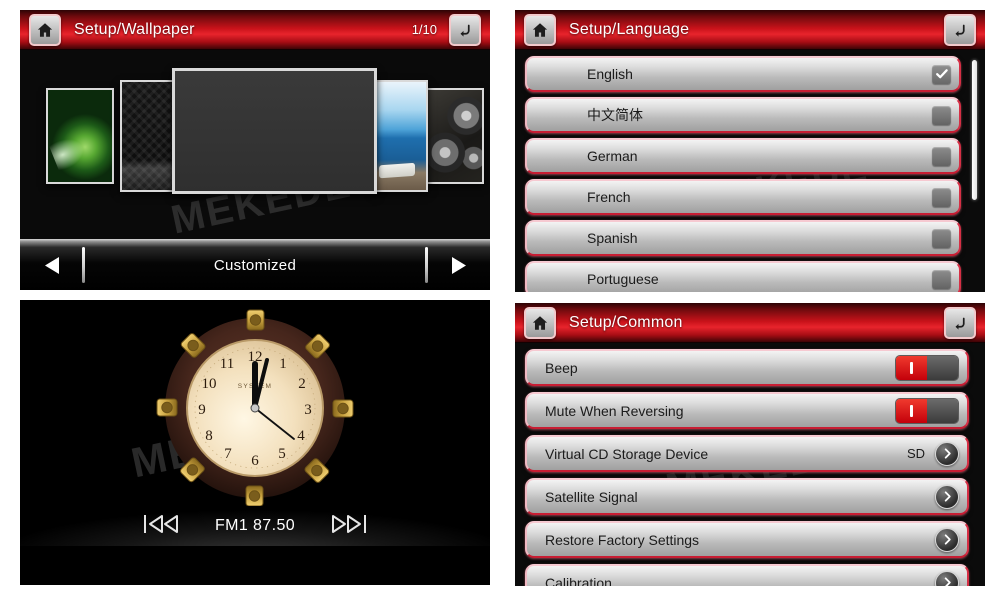 The width and height of the screenshot is (1000, 603). I want to click on svg-text: 6, so click(255, 461).